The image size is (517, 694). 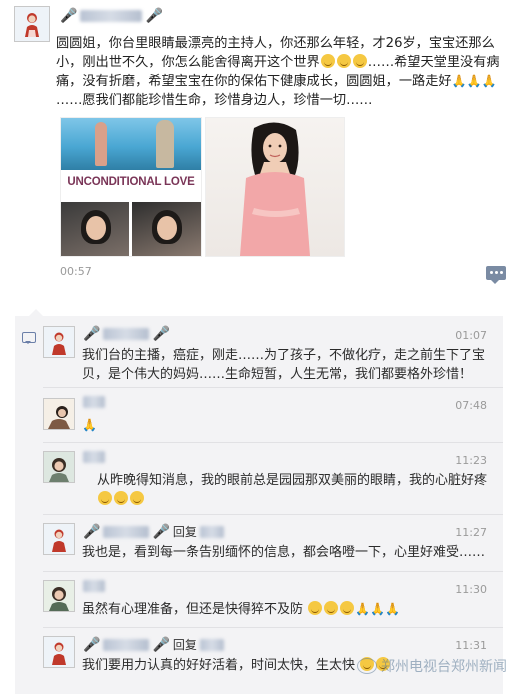 What do you see at coordinates (471, 405) in the screenshot?
I see `comment-time: 07:48` at bounding box center [471, 405].